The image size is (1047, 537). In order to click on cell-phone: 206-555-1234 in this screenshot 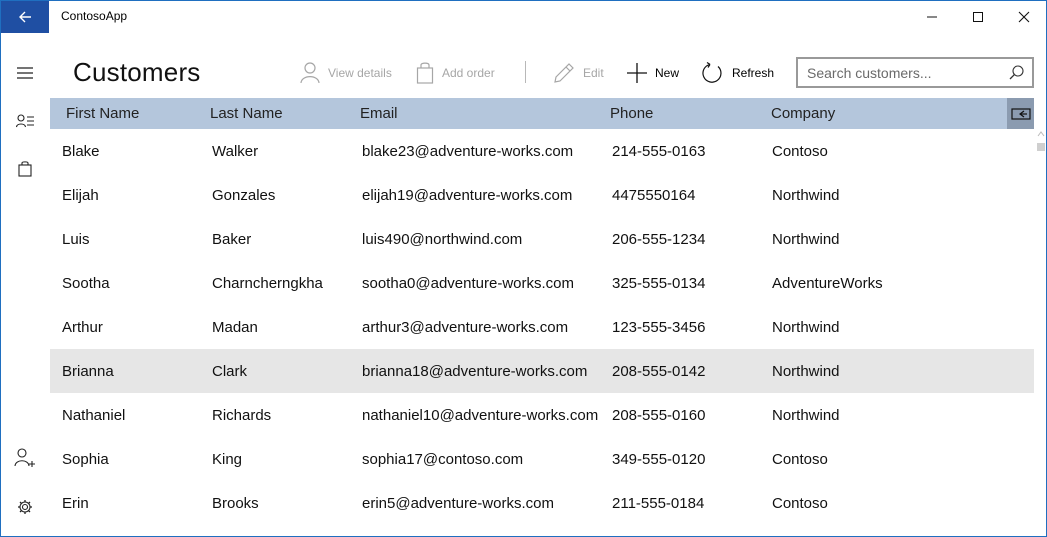, I will do `click(659, 239)`.